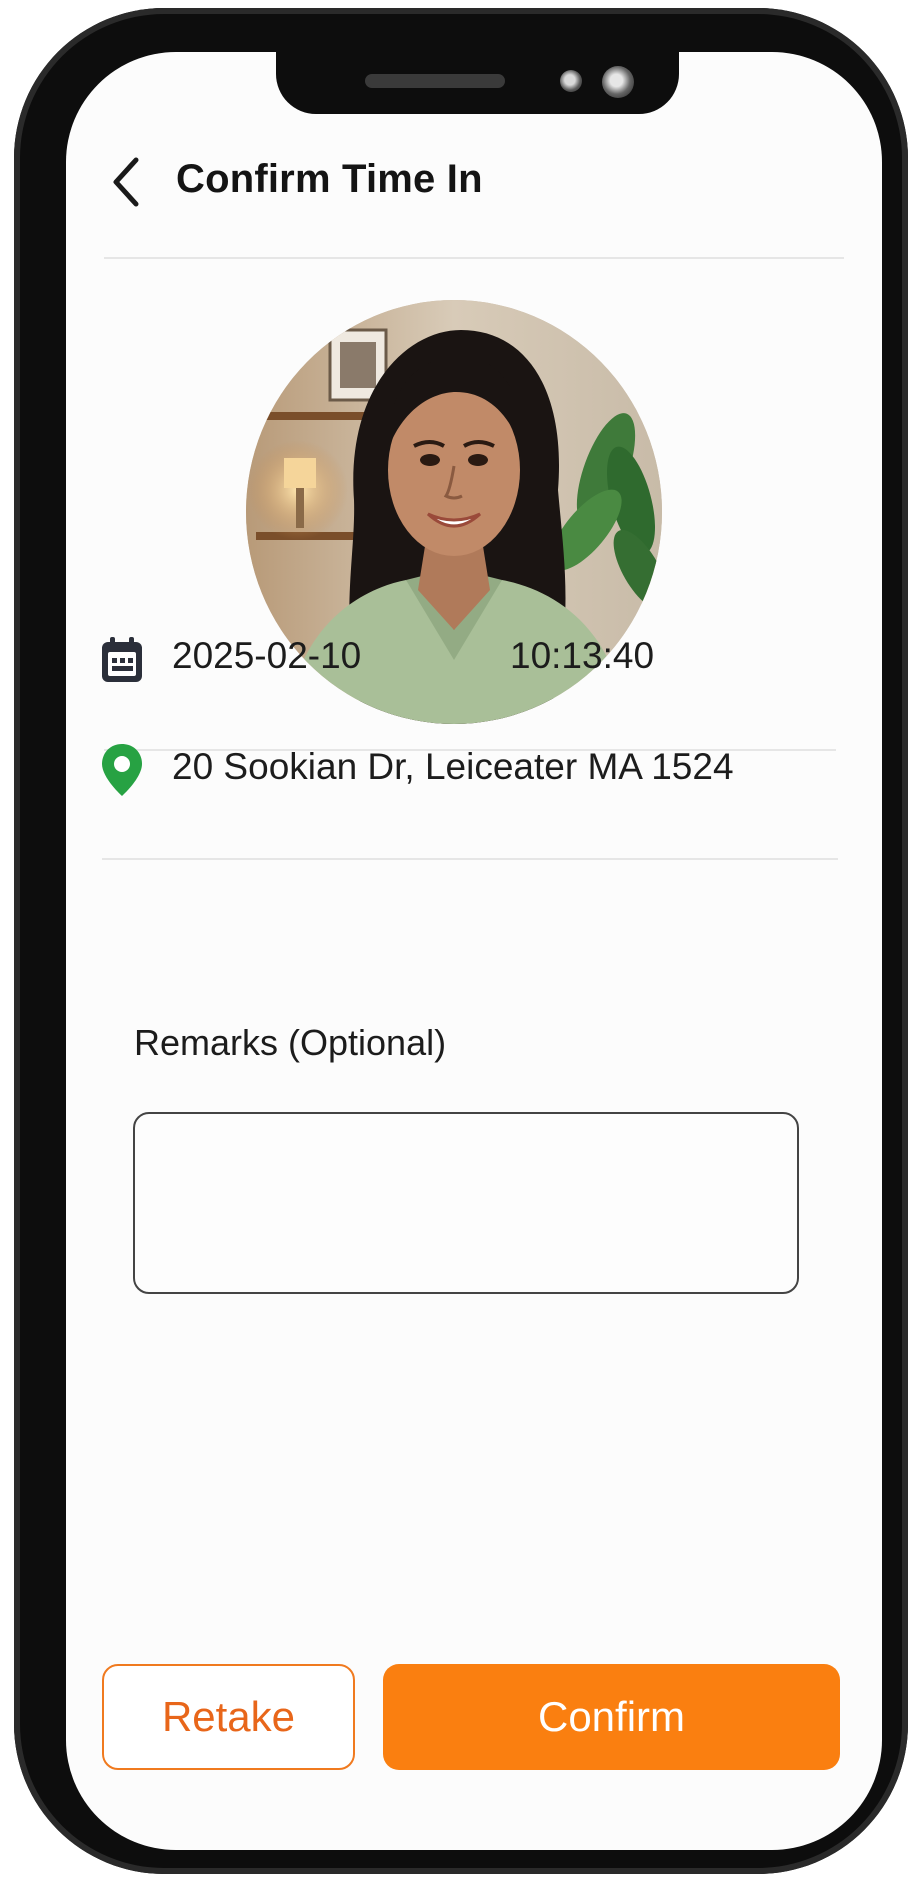  I want to click on speaker-grille, so click(435, 81).